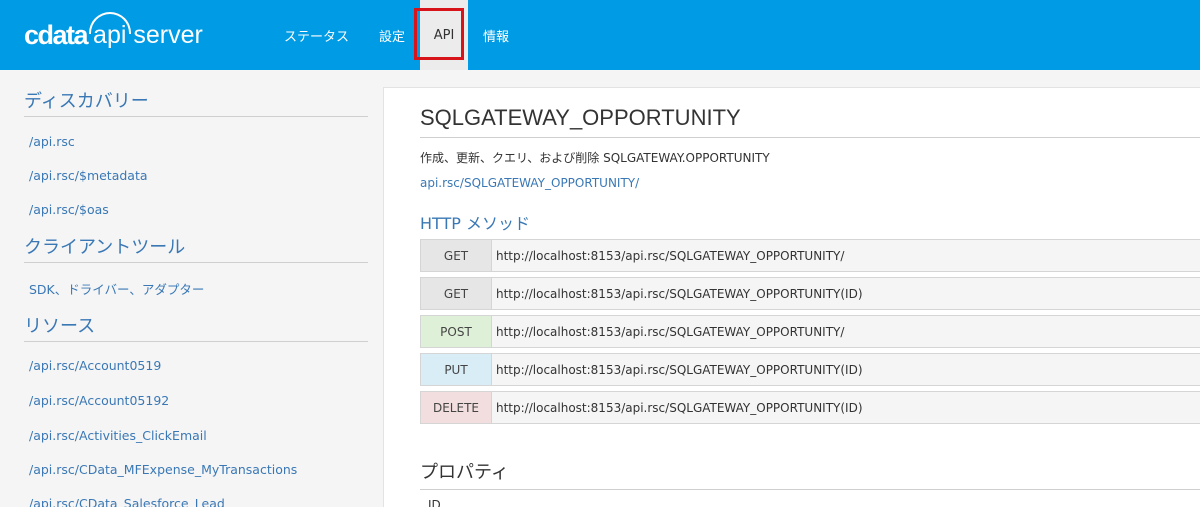  What do you see at coordinates (114, 288) in the screenshot?
I see `sidebar-link-sdk: SDK、ドライバー、アダプター` at bounding box center [114, 288].